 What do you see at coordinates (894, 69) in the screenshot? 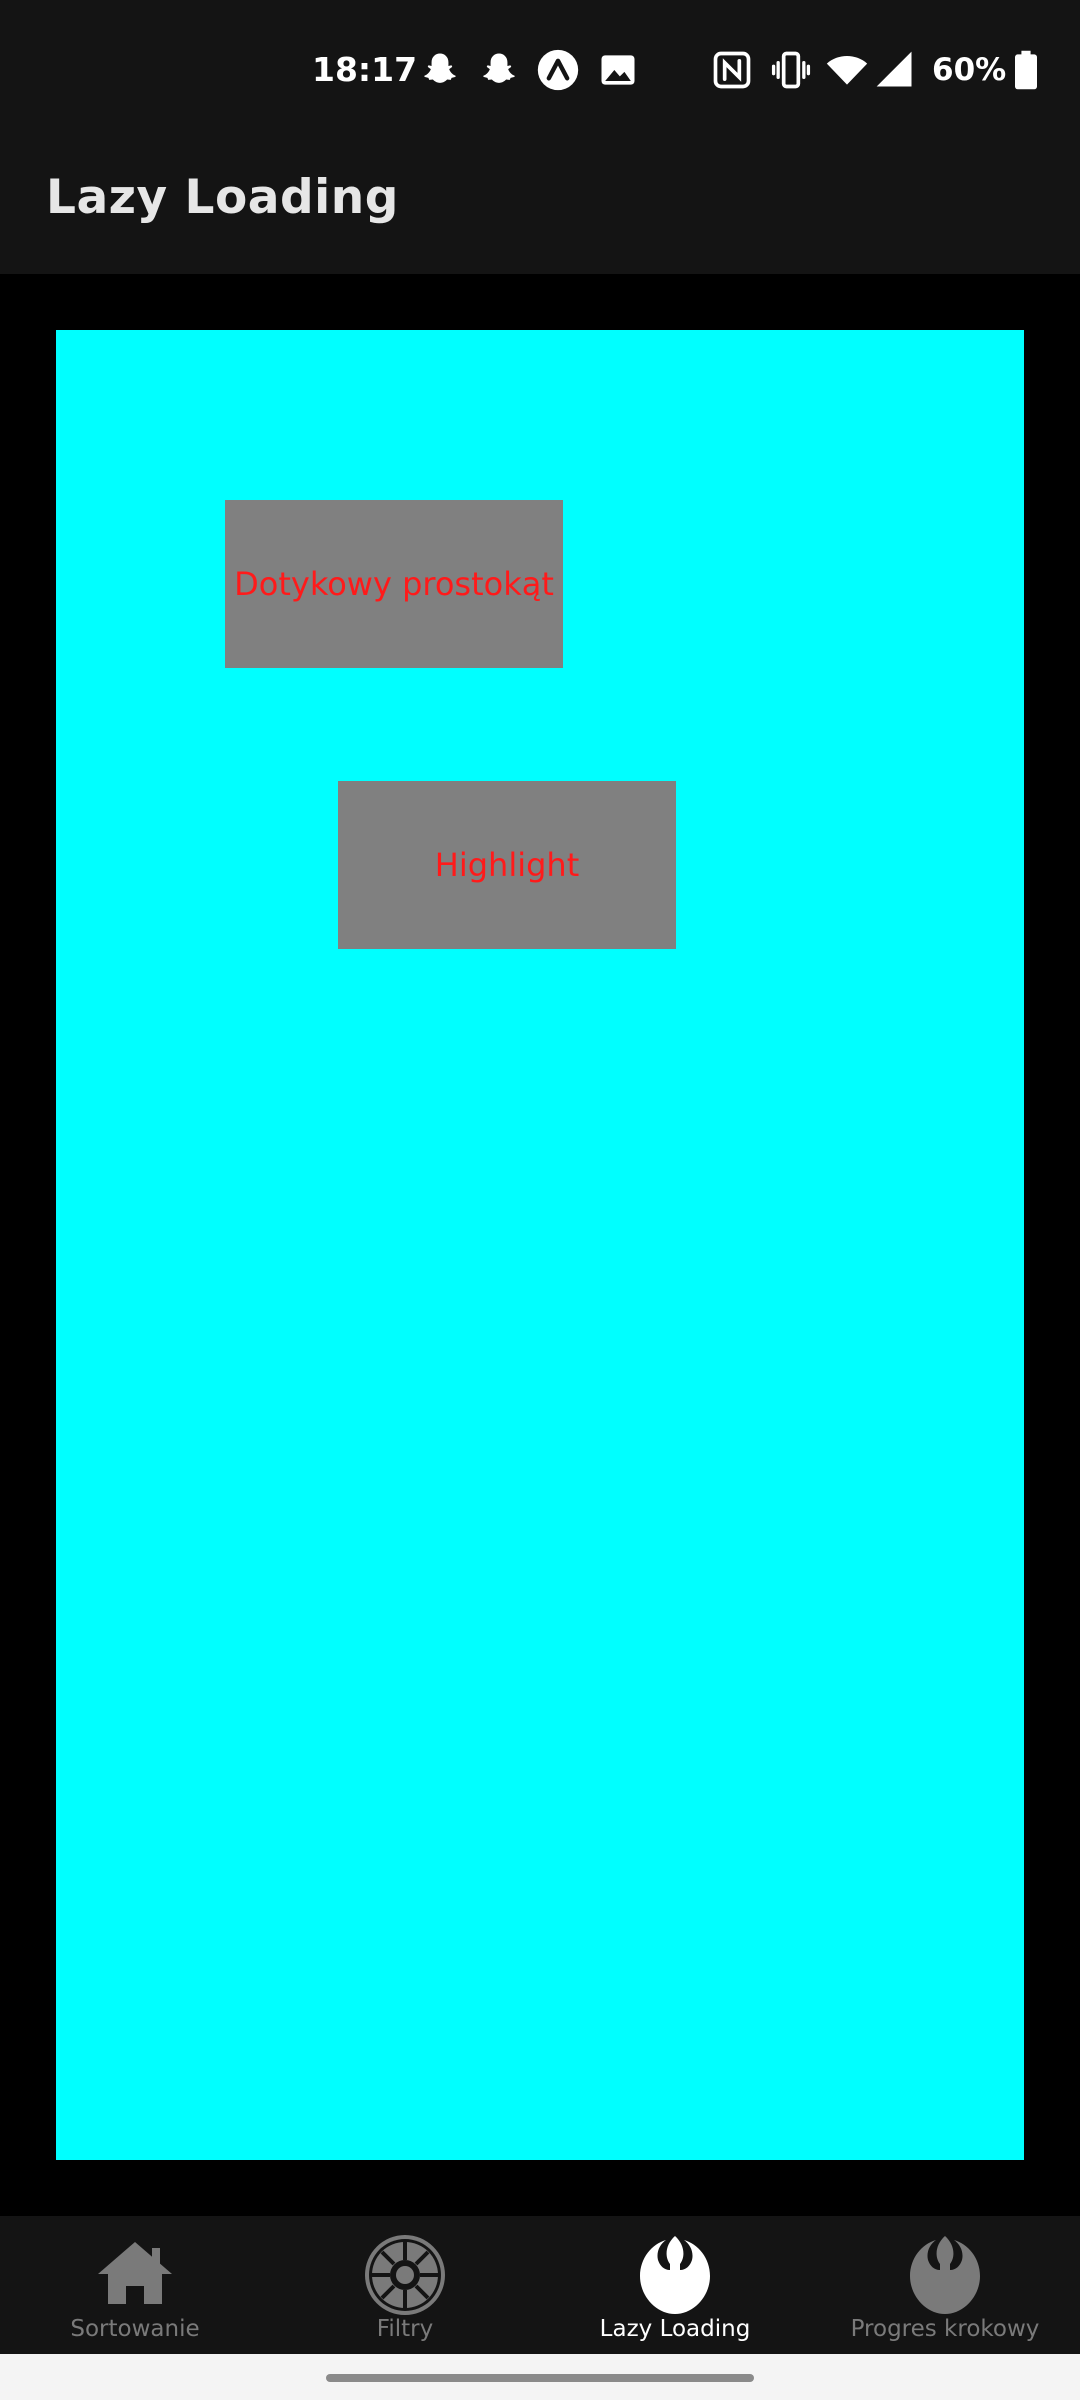
I see `signal-icon` at bounding box center [894, 69].